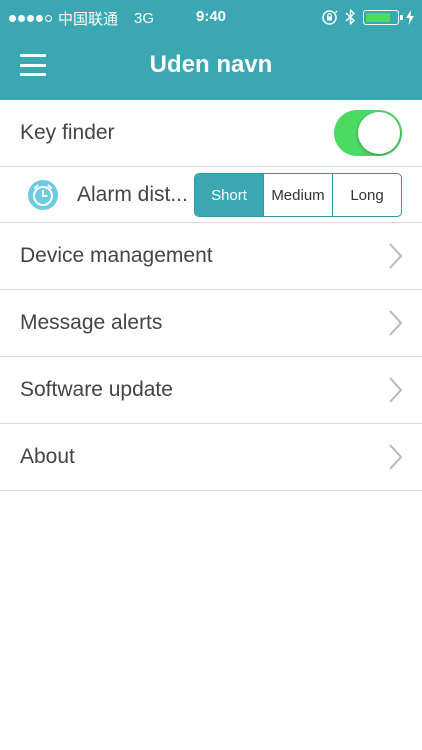 The height and width of the screenshot is (750, 422). Describe the element at coordinates (211, 17) in the screenshot. I see `status-bar: 中国联通 3G 9:40` at that location.